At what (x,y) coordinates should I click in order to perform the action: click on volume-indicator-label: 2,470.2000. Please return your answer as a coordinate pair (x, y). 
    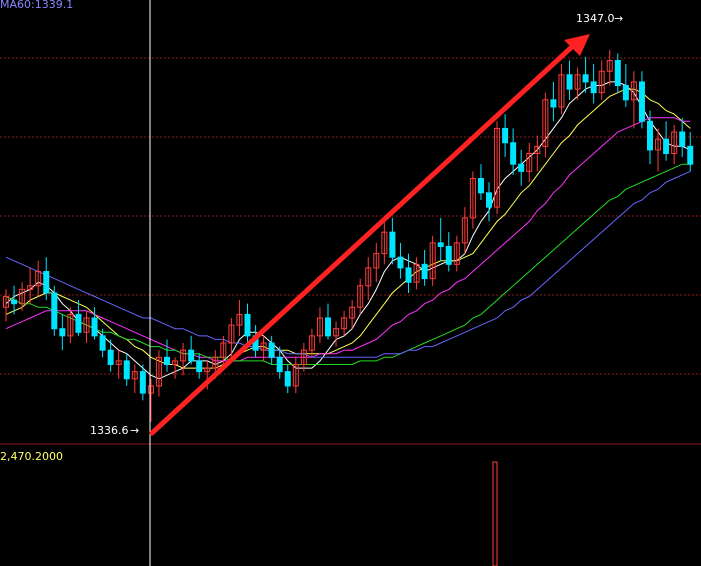
    Looking at the image, I should click on (31, 456).